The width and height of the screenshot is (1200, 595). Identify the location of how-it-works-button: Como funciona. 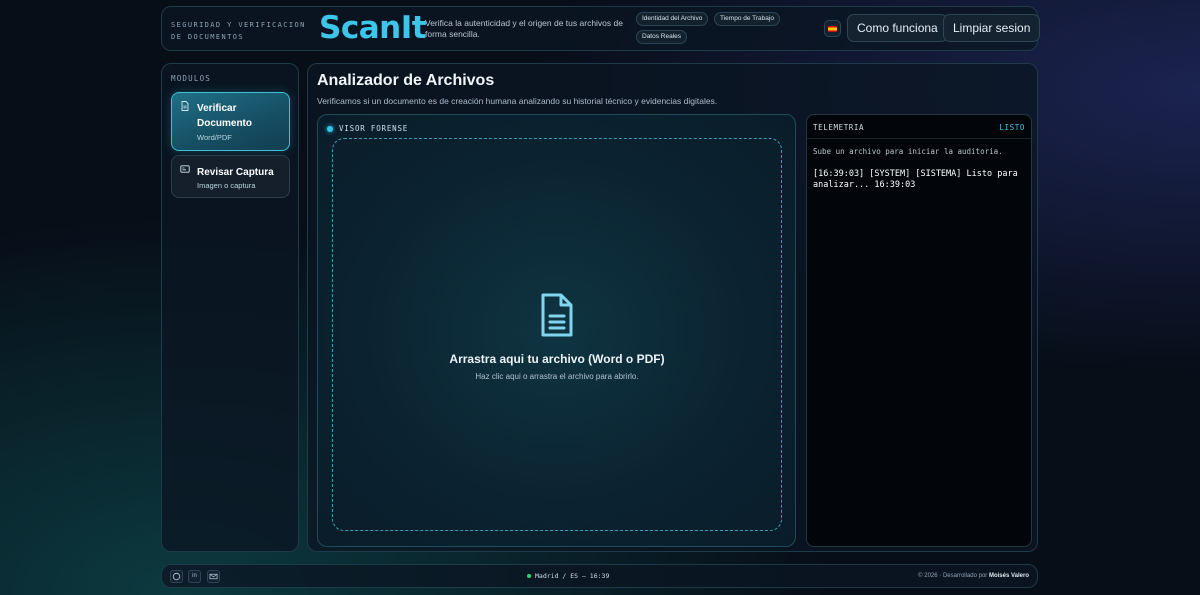
(897, 28).